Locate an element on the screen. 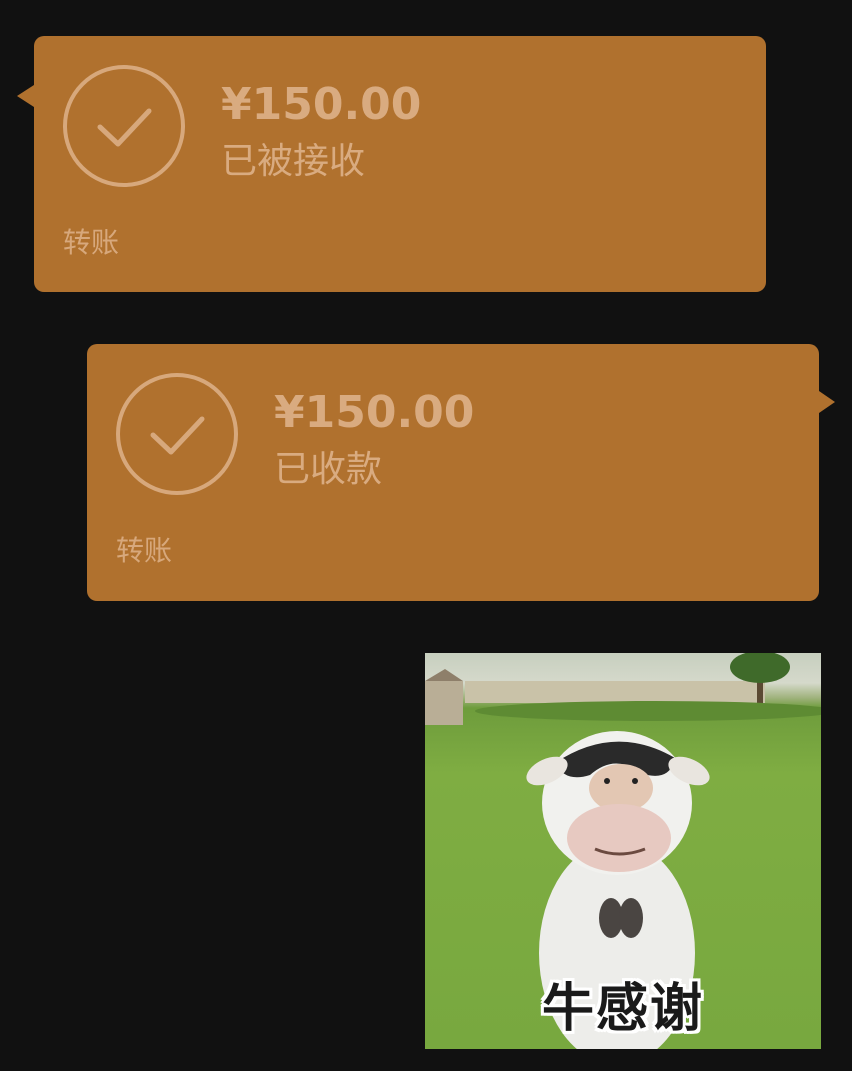  transfer-status: 已被接收 is located at coordinates (293, 161).